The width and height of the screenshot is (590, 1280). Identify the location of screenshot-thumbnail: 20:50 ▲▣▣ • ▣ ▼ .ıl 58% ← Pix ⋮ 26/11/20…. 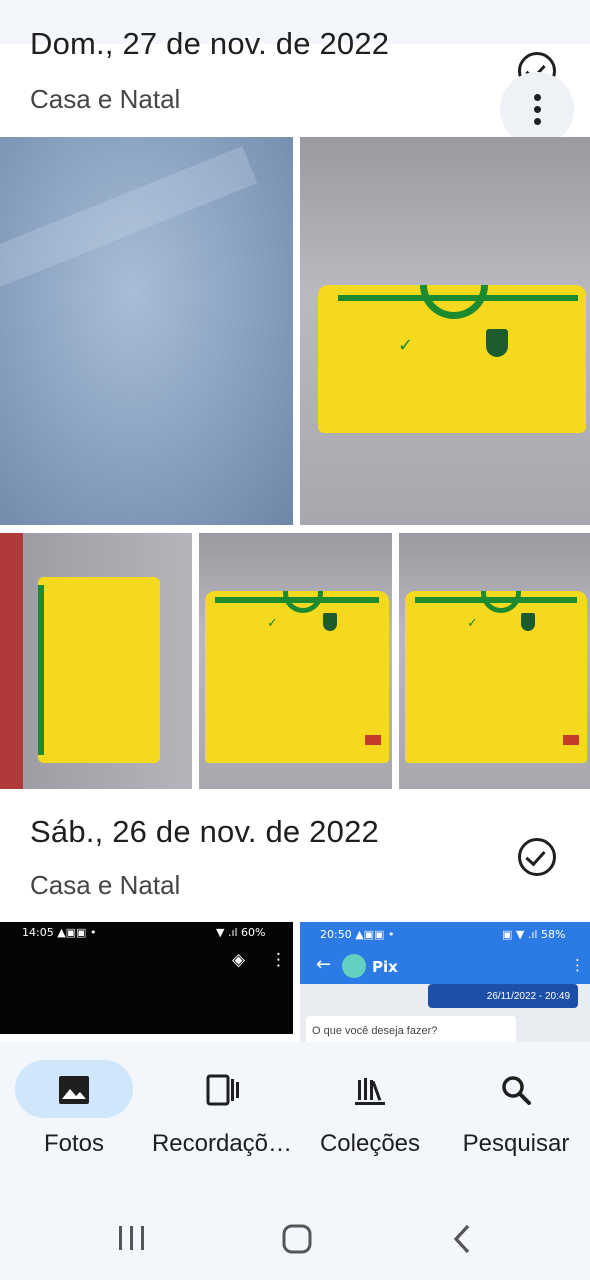
(445, 983).